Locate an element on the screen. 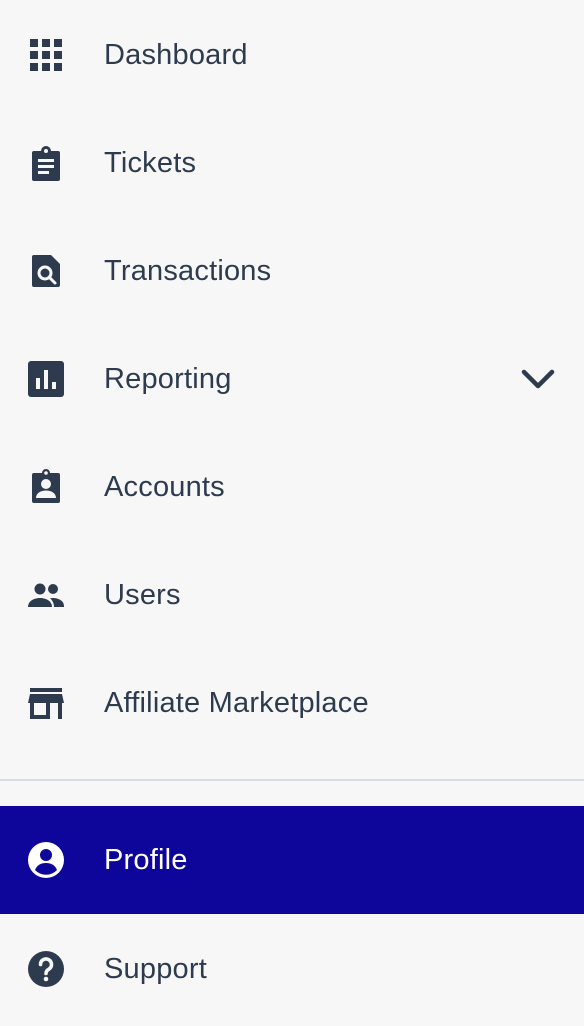 The height and width of the screenshot is (1026, 584). nav-item-label: Dashboard is located at coordinates (176, 55).